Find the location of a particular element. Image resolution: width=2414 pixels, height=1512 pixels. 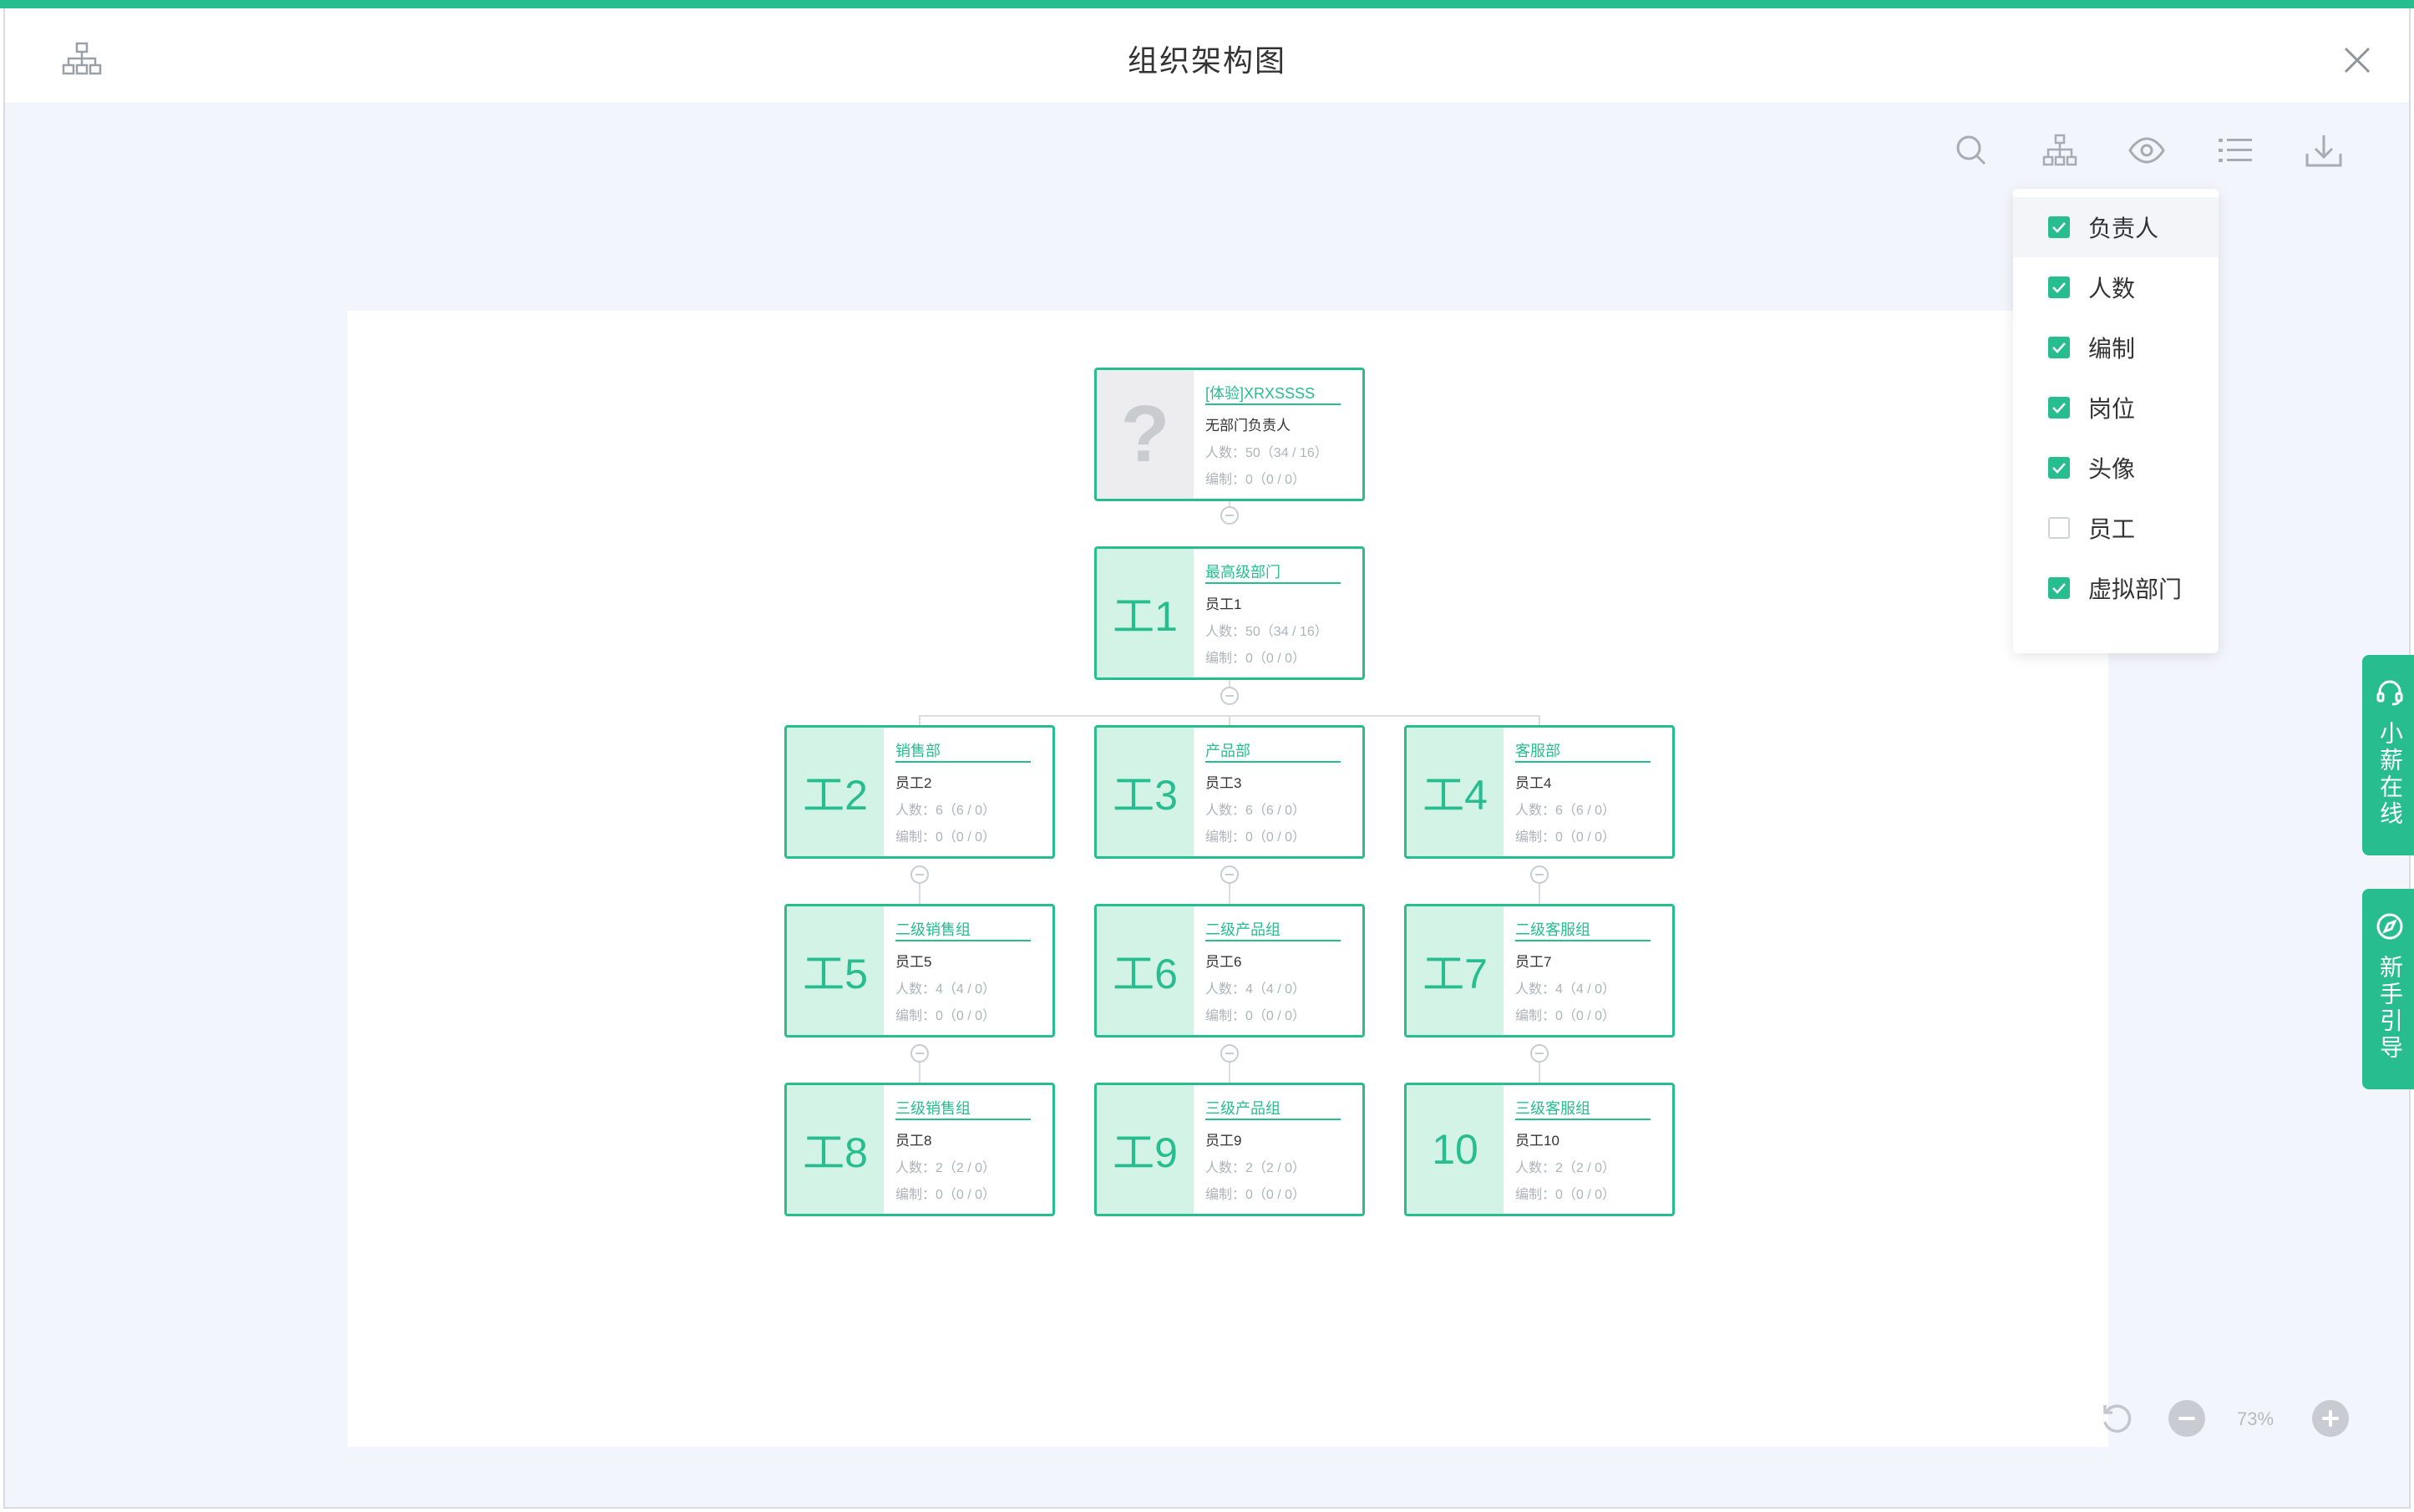

option-label: 负责人 is located at coordinates (2123, 228).